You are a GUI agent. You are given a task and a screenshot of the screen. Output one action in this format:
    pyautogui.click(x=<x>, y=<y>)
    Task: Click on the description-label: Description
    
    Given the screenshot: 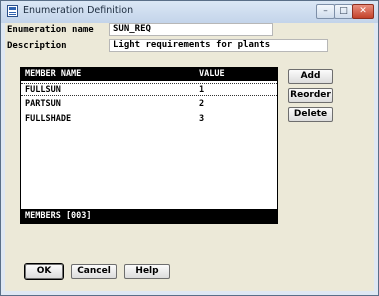 What is the action you would take?
    pyautogui.click(x=37, y=46)
    